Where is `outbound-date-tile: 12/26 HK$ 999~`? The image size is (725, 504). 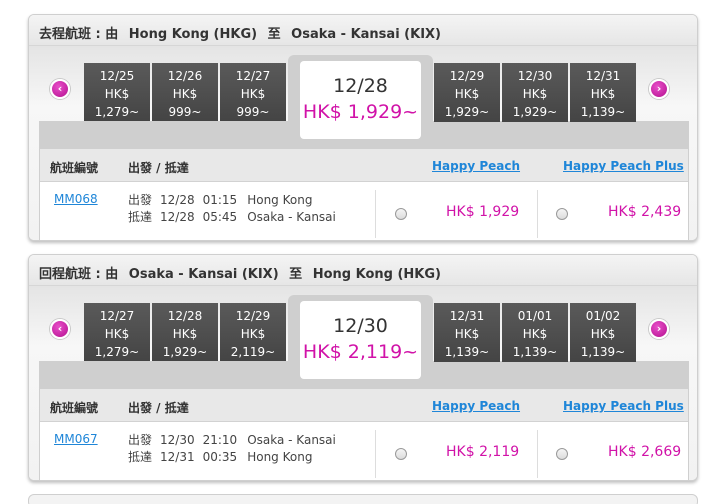
outbound-date-tile: 12/26 HK$ 999~ is located at coordinates (185, 92).